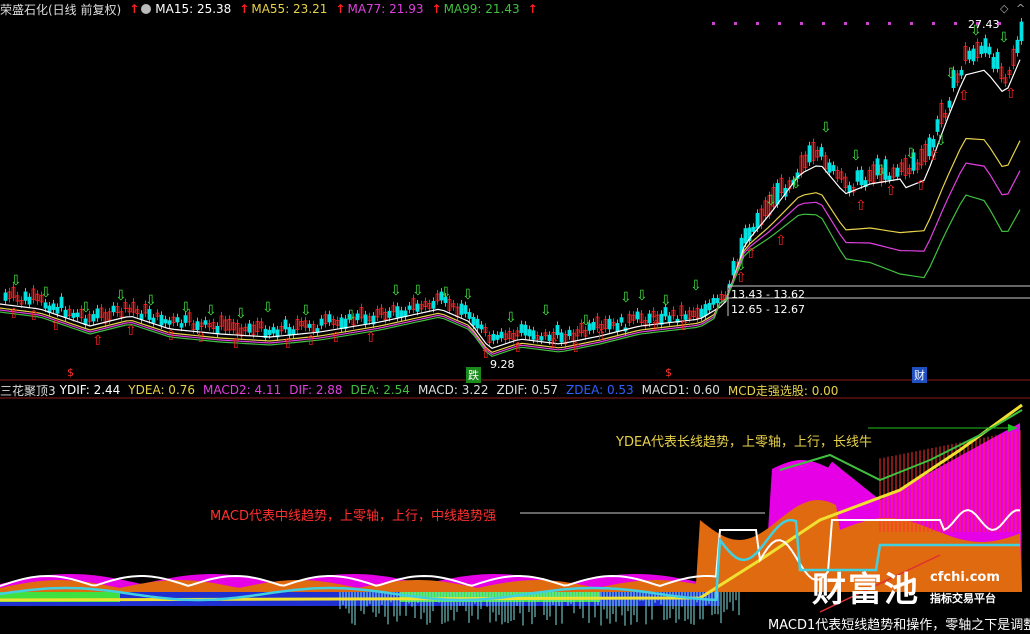 The height and width of the screenshot is (634, 1030). I want to click on stock-title: 荣盛石化(日线 前复权), so click(60, 9).